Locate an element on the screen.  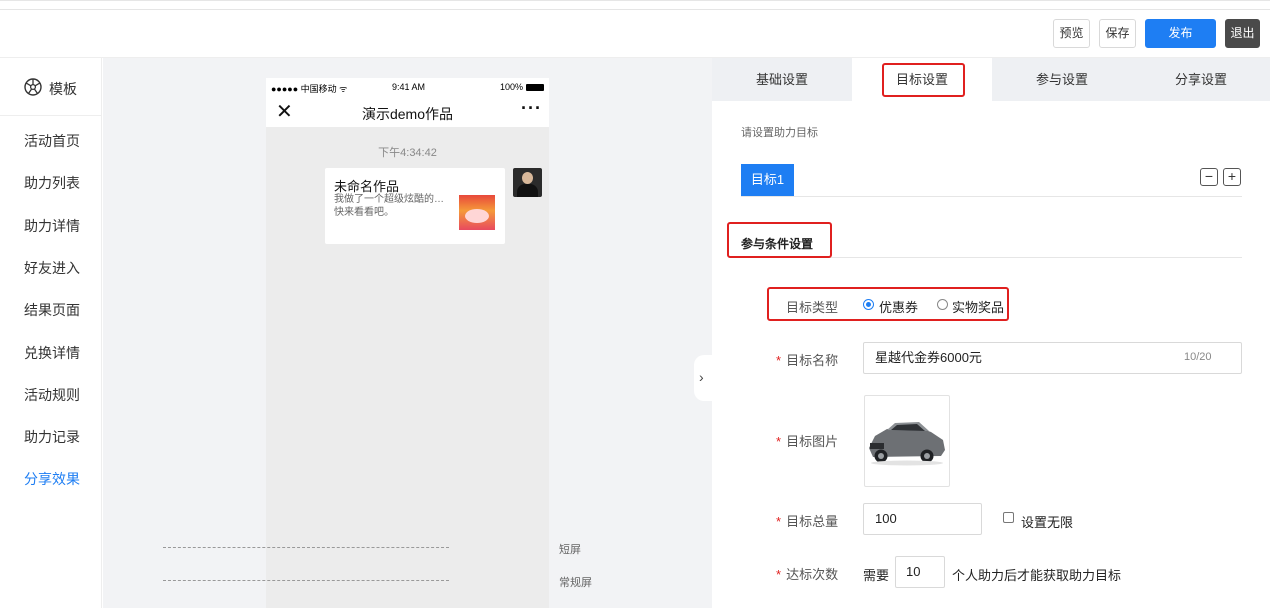
normal-screen-guide-line is located at coordinates (306, 580).